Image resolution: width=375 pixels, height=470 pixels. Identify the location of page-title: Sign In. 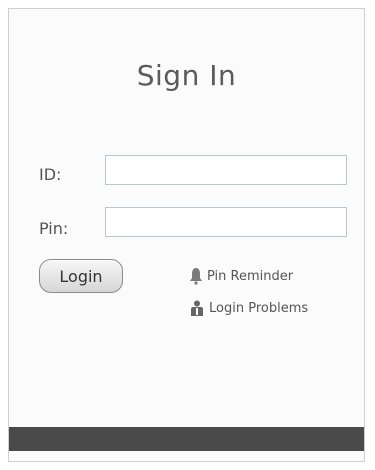
(186, 75).